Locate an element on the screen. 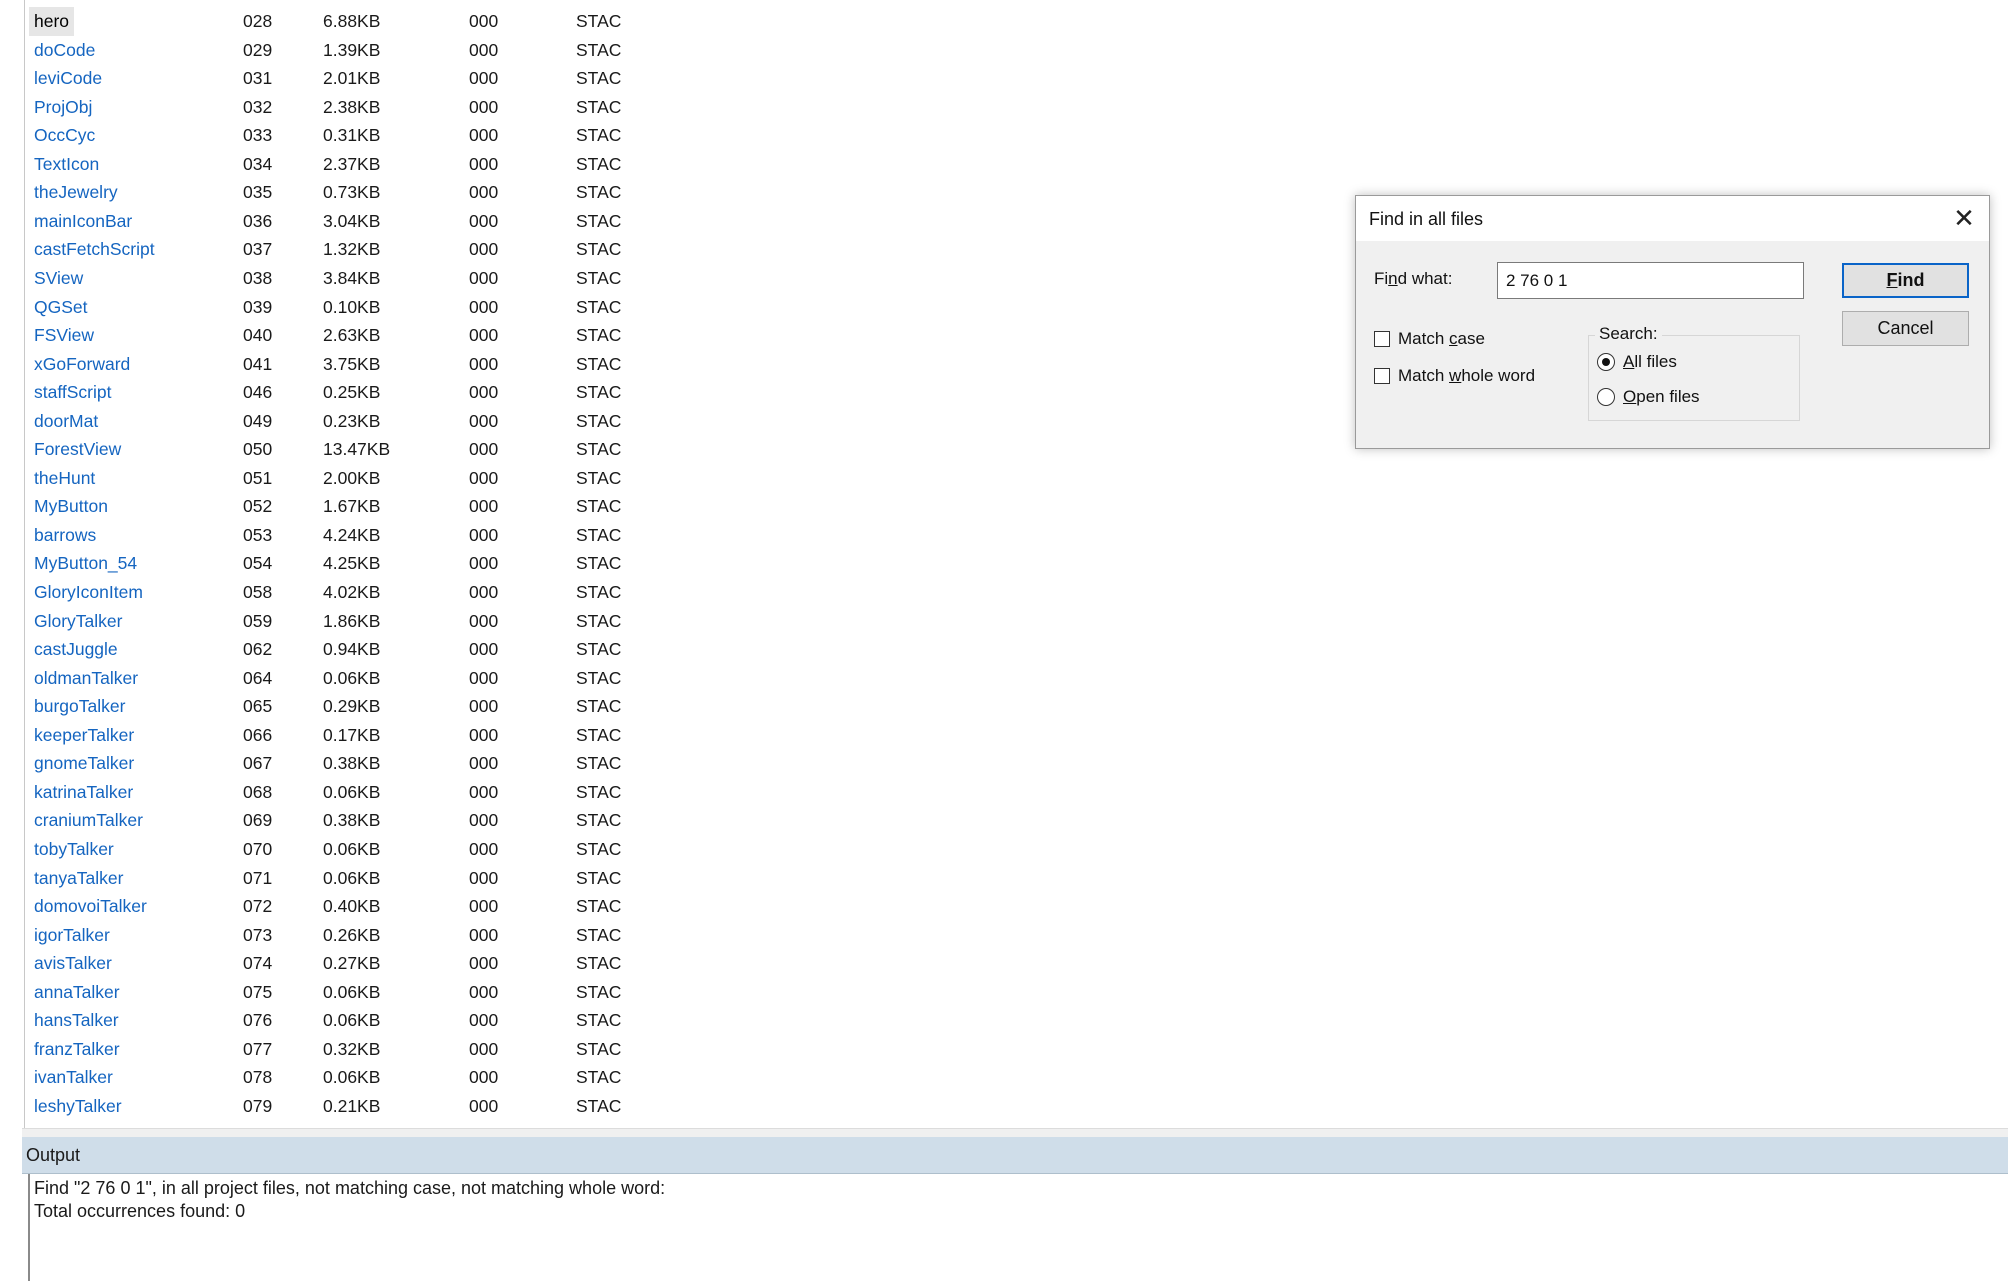  resource-name: annaTalker is located at coordinates (77, 992).